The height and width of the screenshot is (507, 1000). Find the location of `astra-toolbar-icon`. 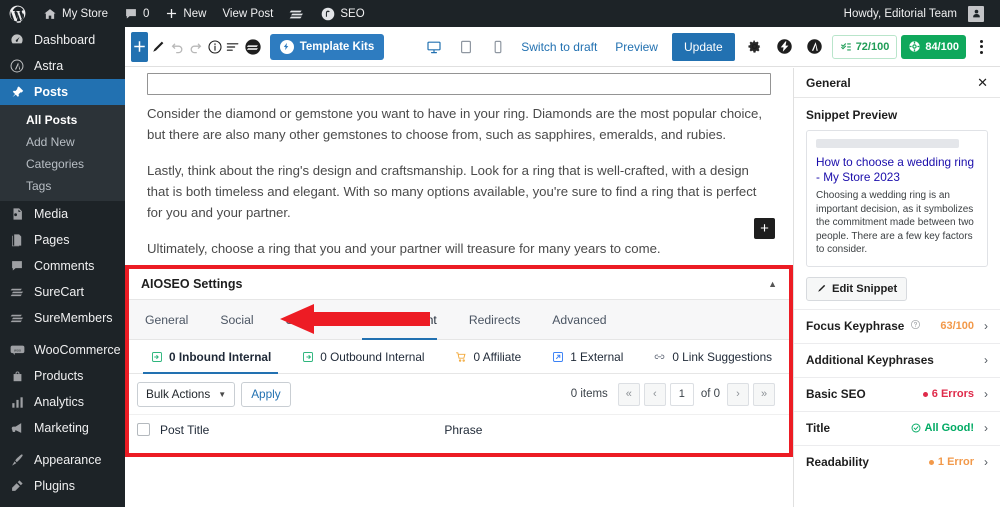

astra-toolbar-icon is located at coordinates (815, 47).